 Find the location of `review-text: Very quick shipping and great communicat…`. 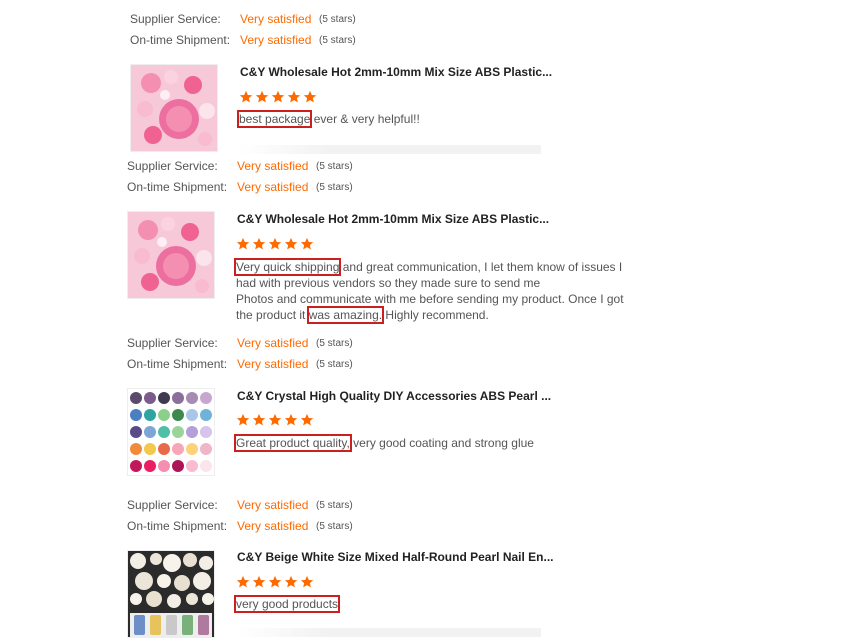

review-text: Very quick shipping and great communicat… is located at coordinates (430, 291).